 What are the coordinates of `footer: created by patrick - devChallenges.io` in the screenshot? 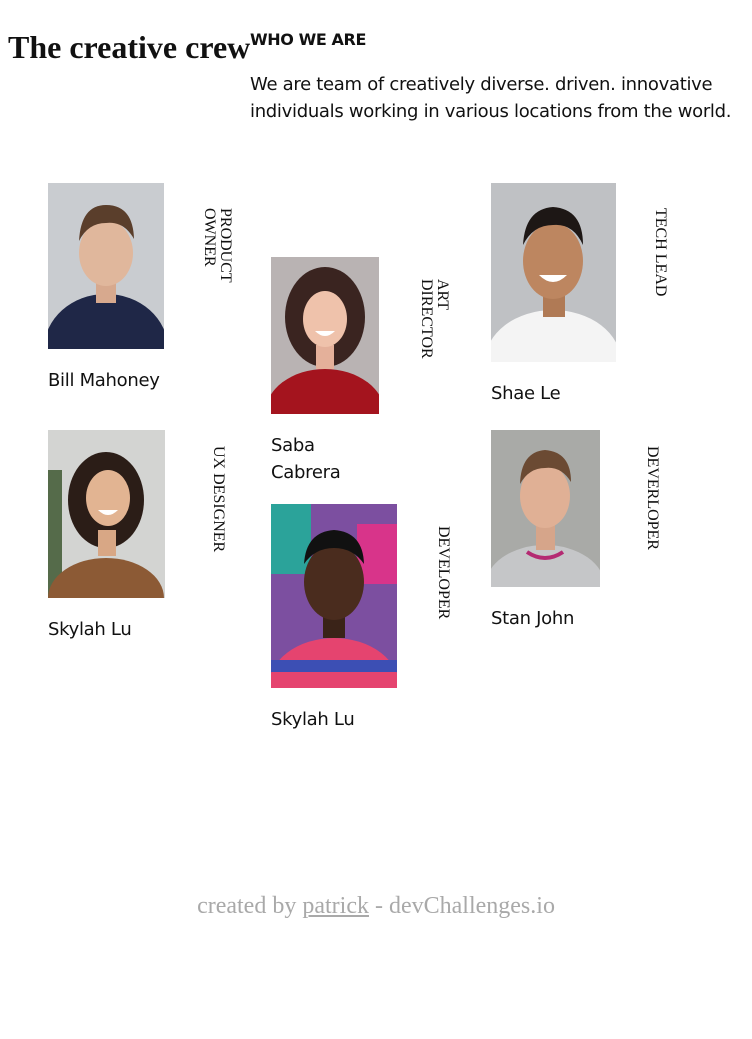 It's located at (376, 906).